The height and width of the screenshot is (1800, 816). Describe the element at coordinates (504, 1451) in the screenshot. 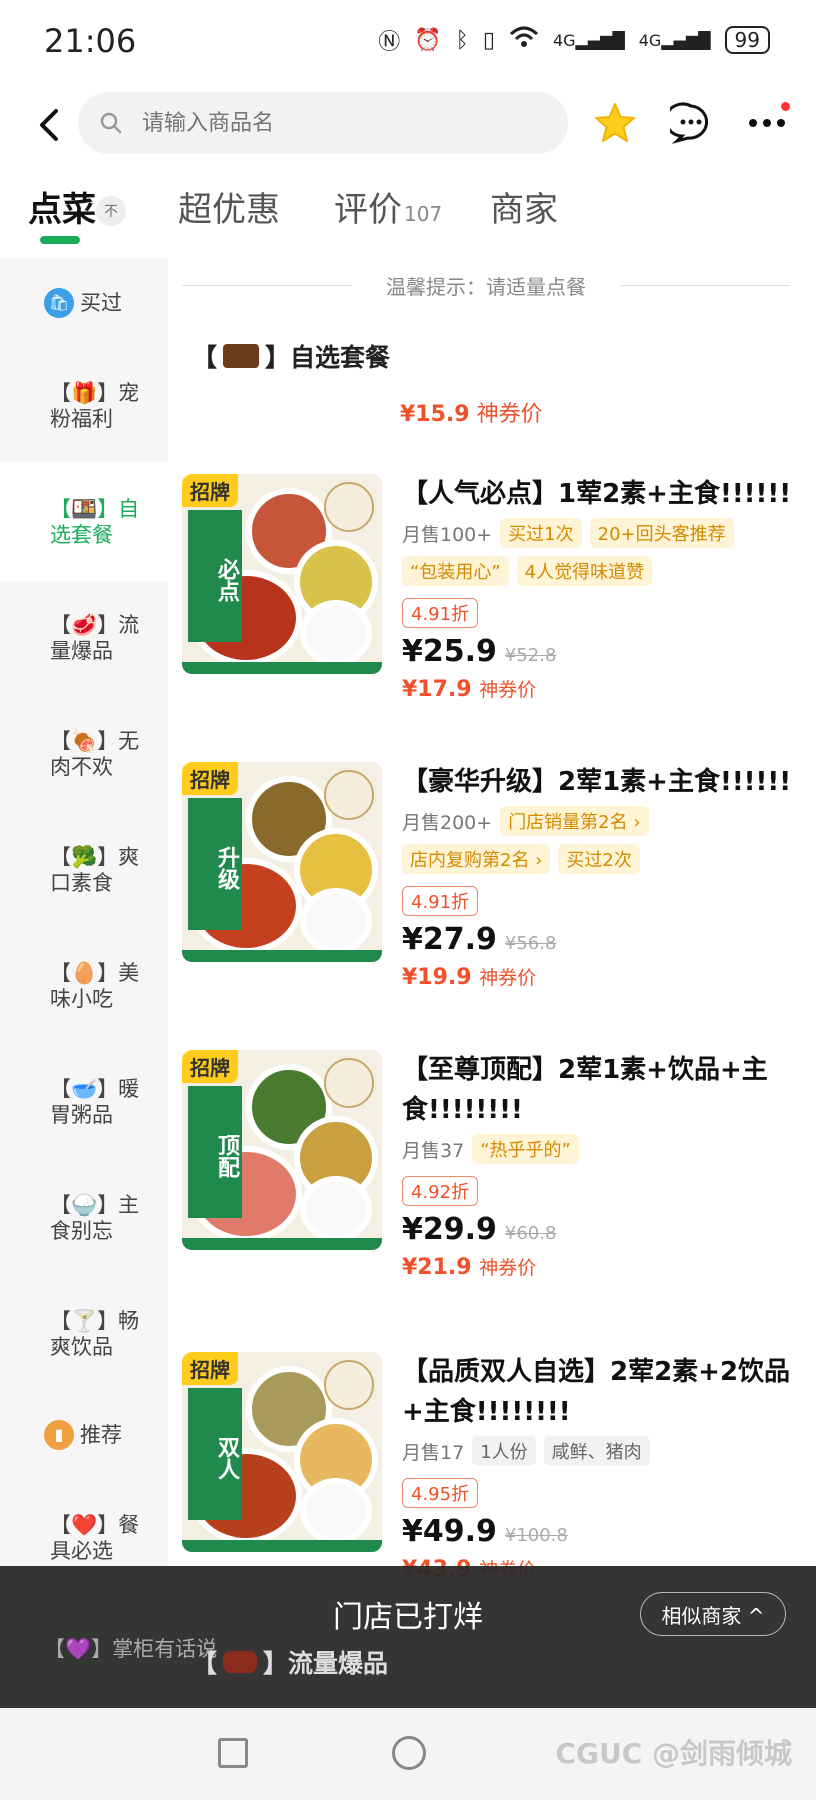

I see `product-tag: 1人份` at that location.